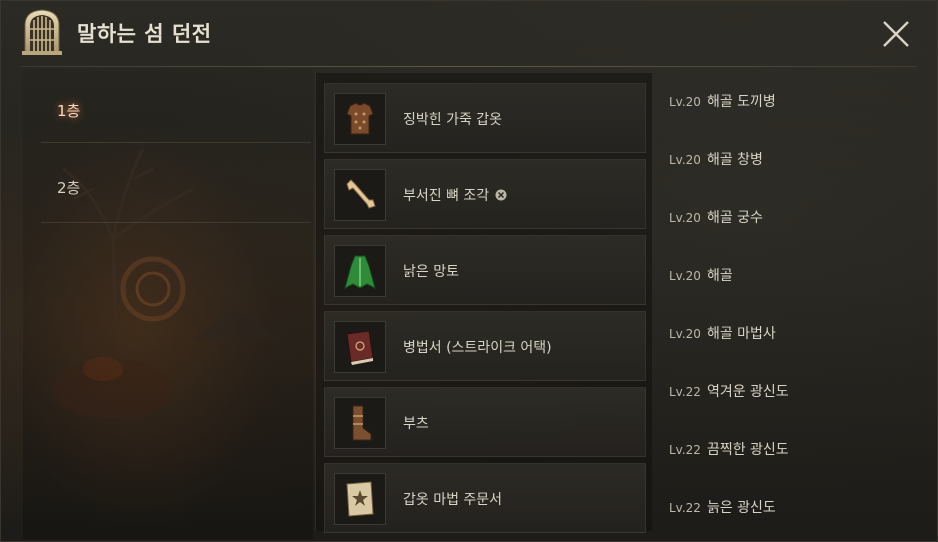 The height and width of the screenshot is (542, 938). Describe the element at coordinates (360, 499) in the screenshot. I see `armor-scroll-icon` at that location.